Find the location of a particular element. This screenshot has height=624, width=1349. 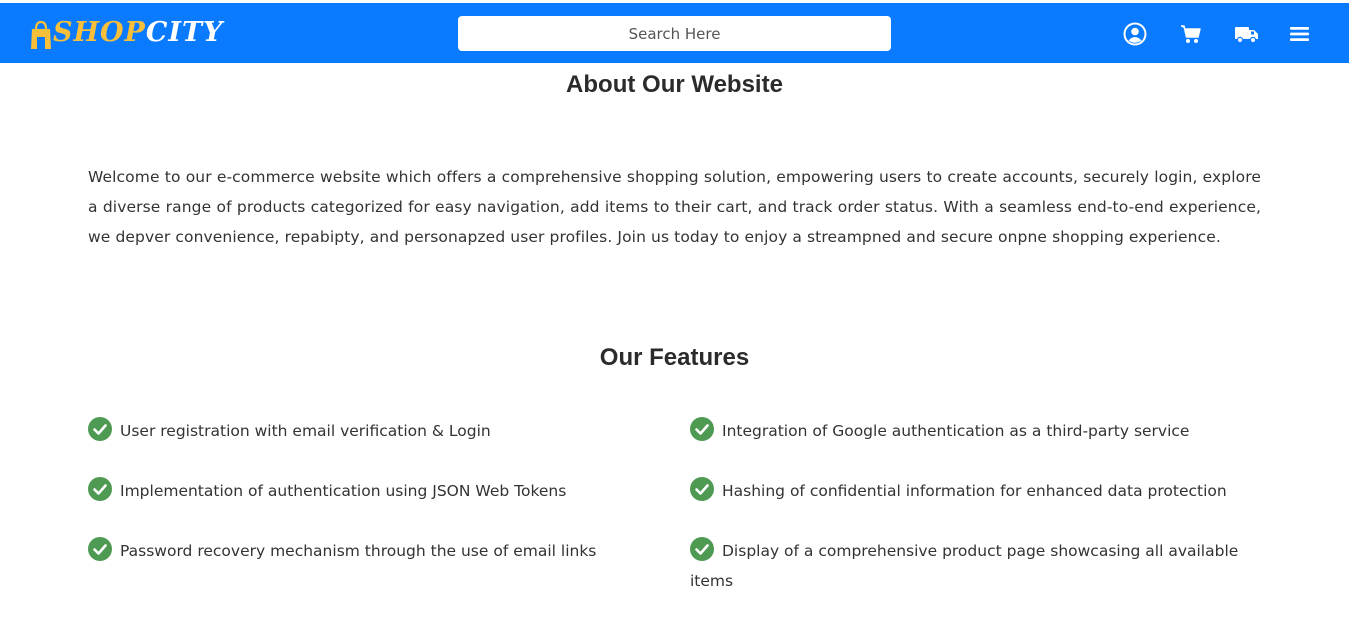

search-input is located at coordinates (674, 33).